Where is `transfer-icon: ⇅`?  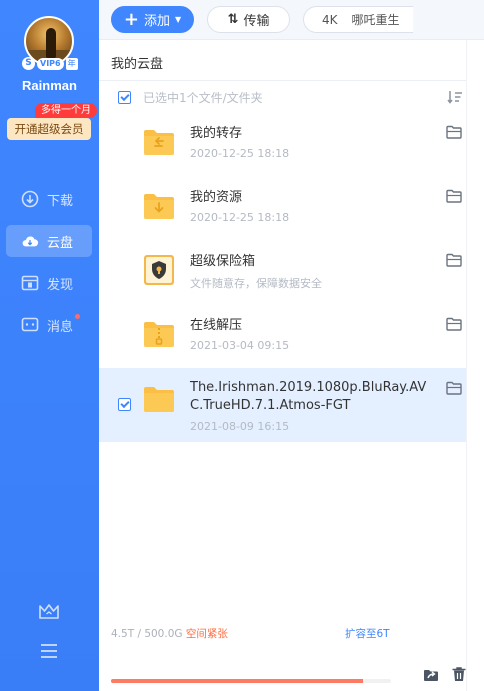 transfer-icon: ⇅ is located at coordinates (233, 19).